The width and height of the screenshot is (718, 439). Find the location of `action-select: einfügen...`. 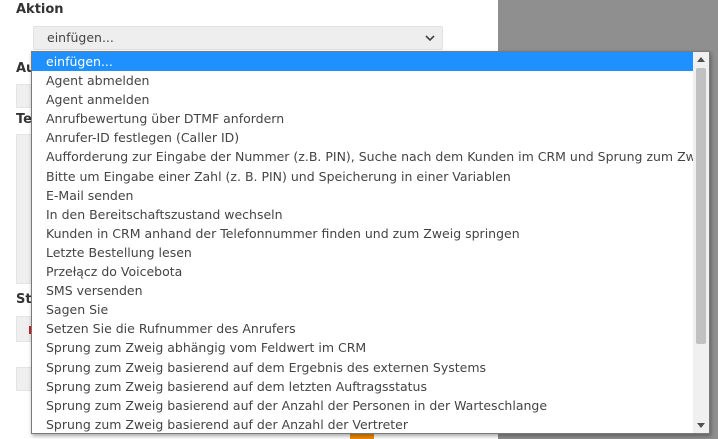

action-select: einfügen... is located at coordinates (238, 38).